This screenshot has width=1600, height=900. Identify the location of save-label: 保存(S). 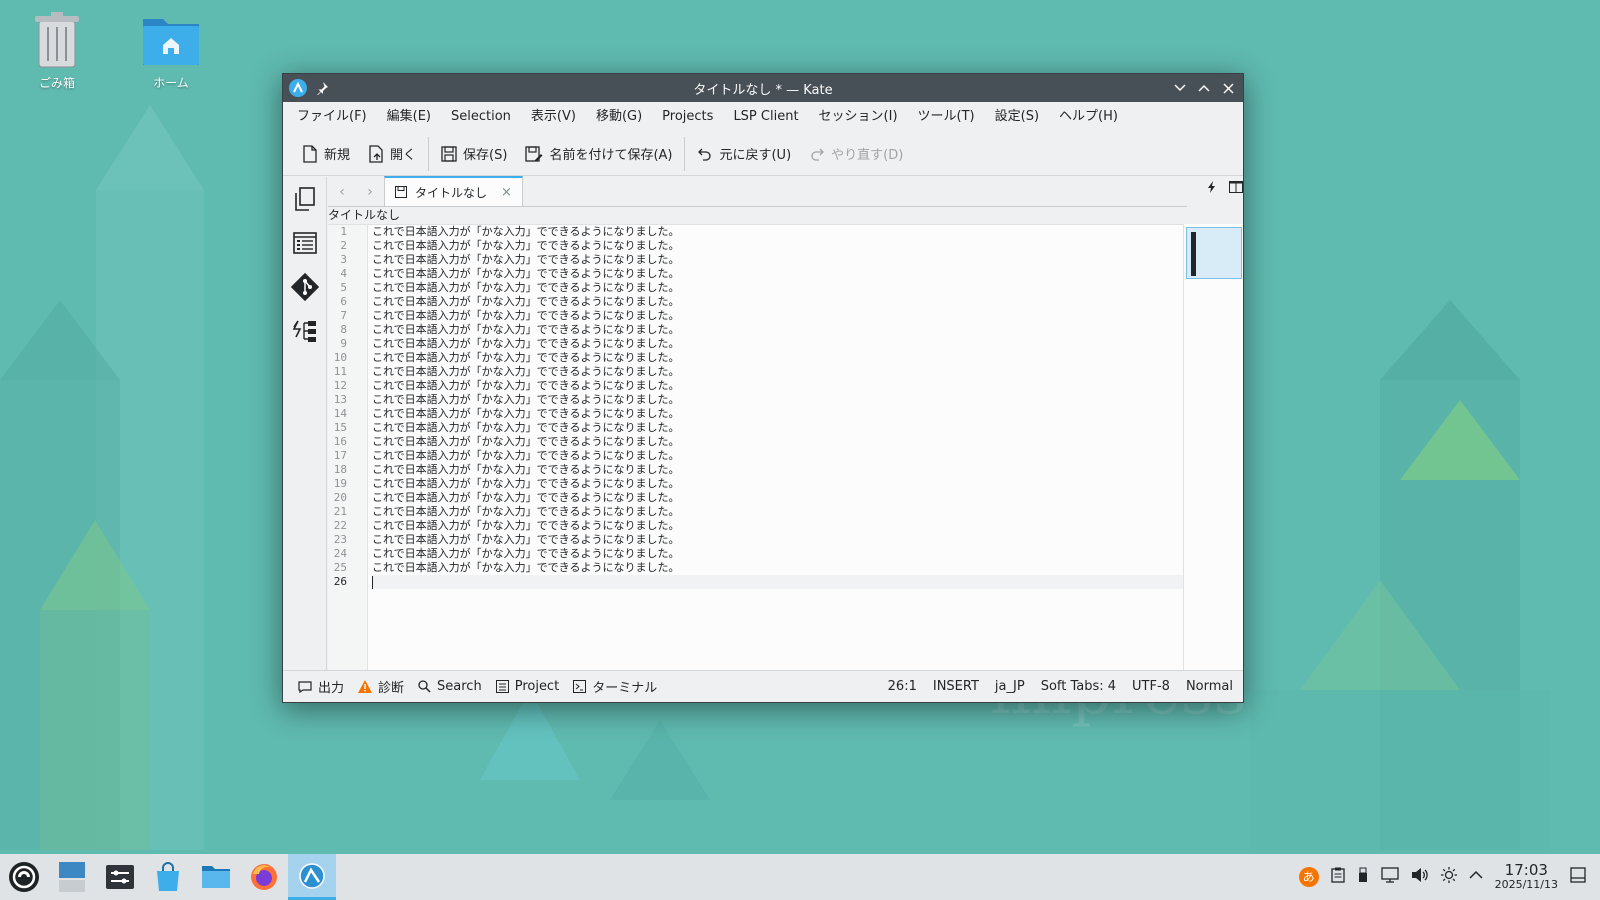
(485, 155).